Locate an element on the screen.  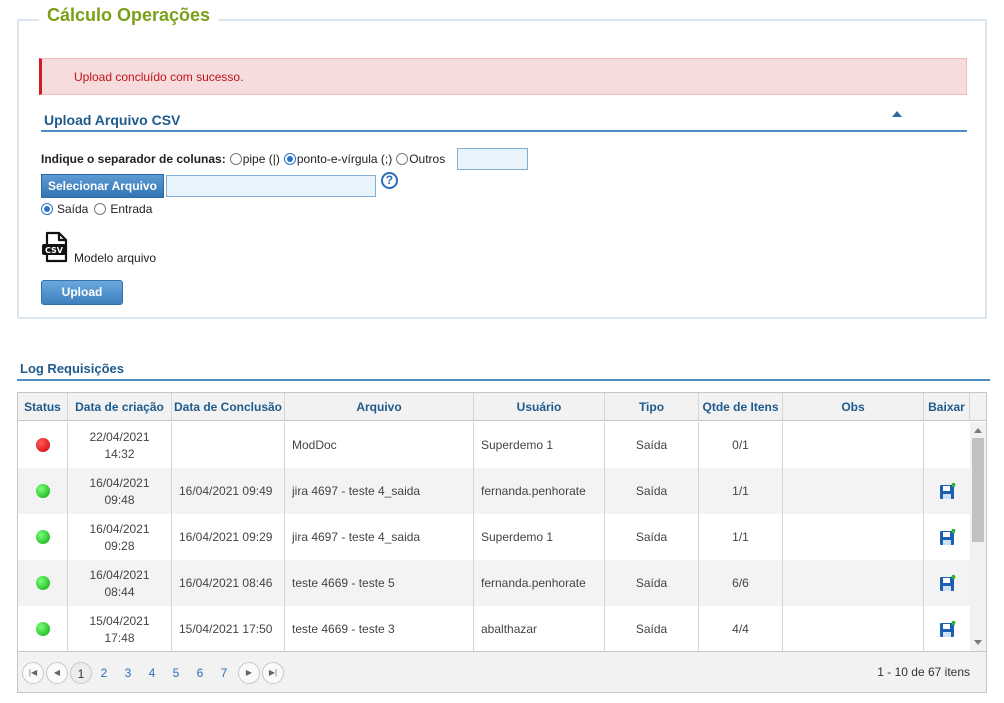
completed-cell: 16/04/2021 09:29 is located at coordinates (228, 537).